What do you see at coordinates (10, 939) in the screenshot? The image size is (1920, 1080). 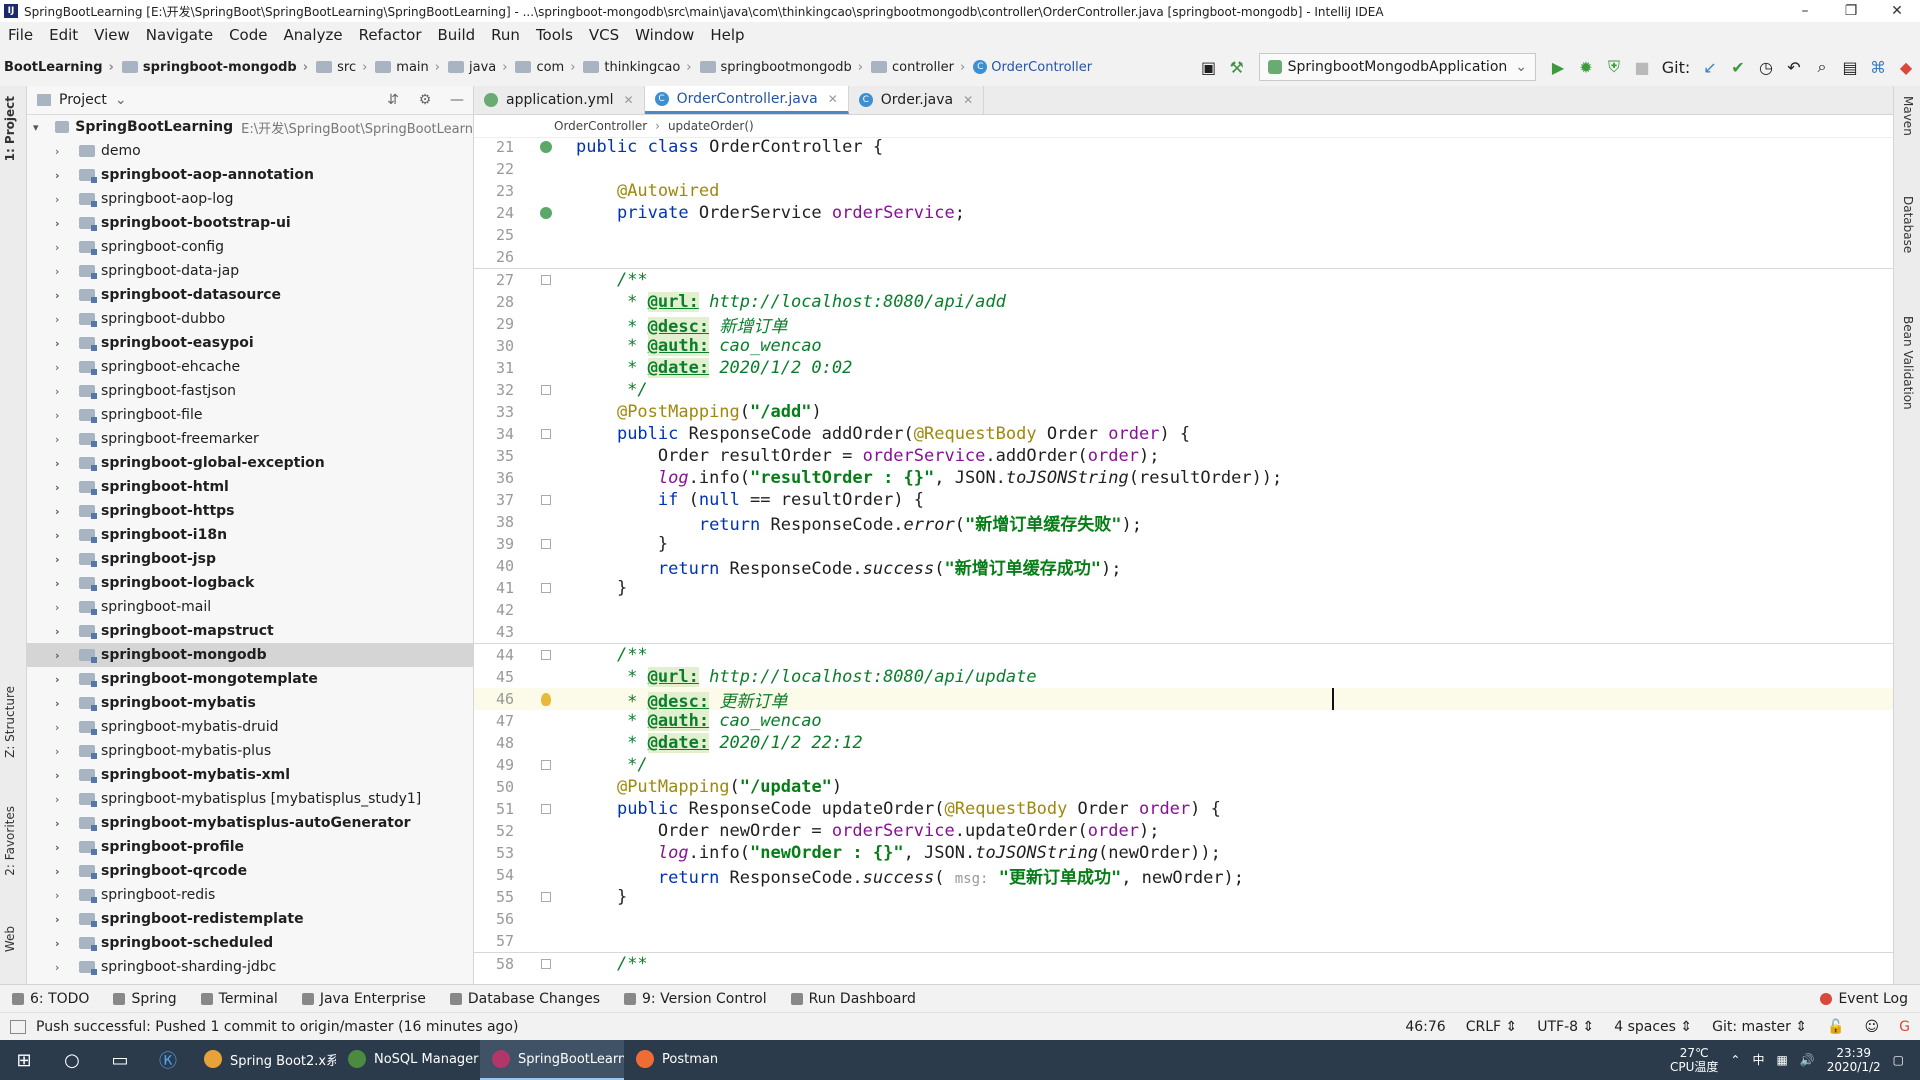 I see `tool-tab-web: Web` at bounding box center [10, 939].